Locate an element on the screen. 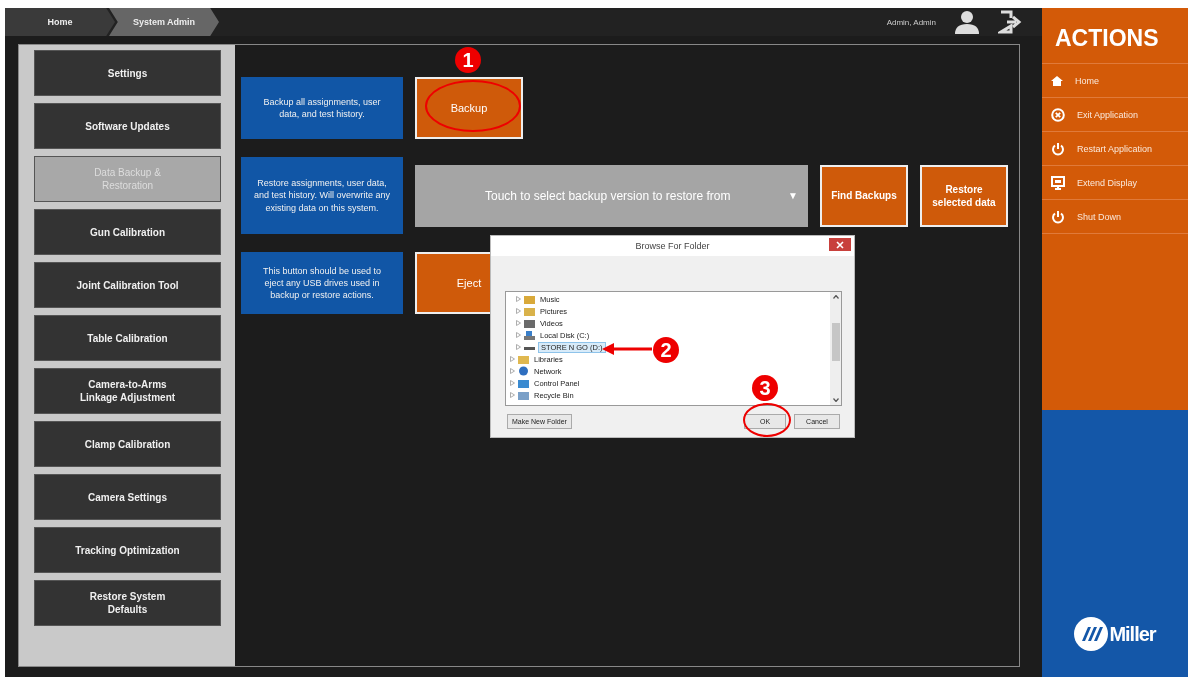 The image size is (1188, 677). sidebar-item: Camera Settings is located at coordinates (127, 497).